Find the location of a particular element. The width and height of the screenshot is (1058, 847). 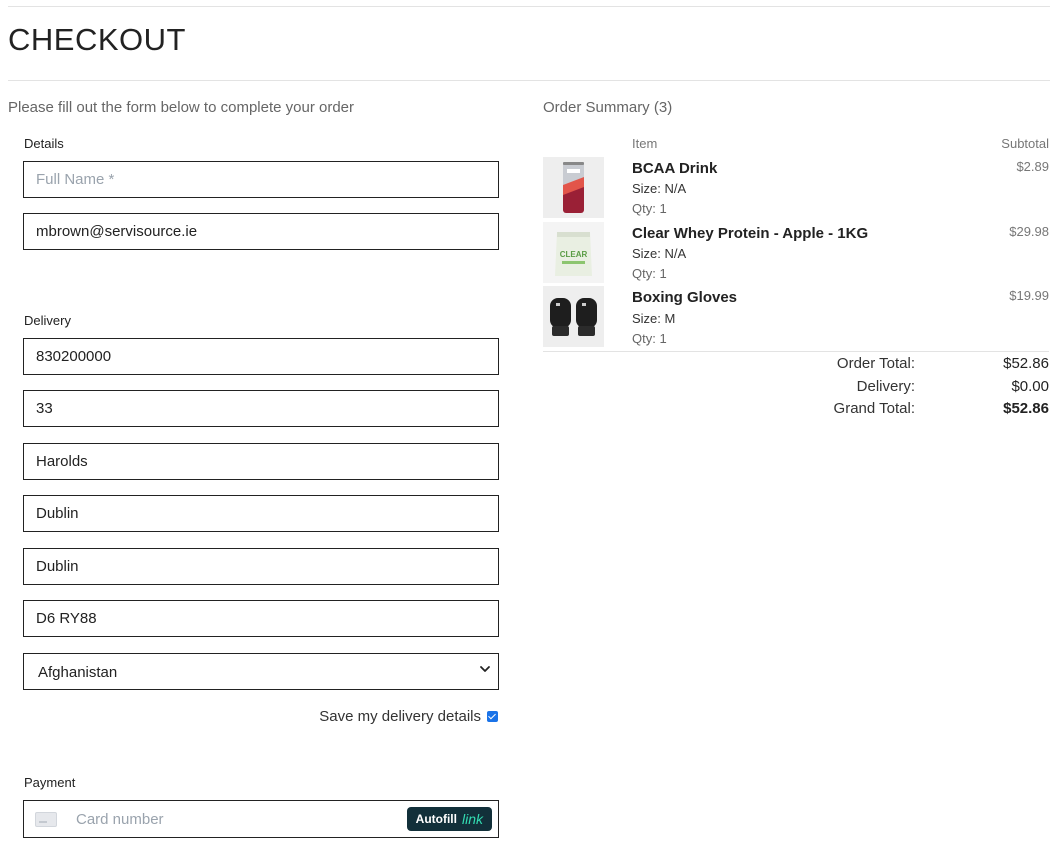

title-divider is located at coordinates (529, 80).